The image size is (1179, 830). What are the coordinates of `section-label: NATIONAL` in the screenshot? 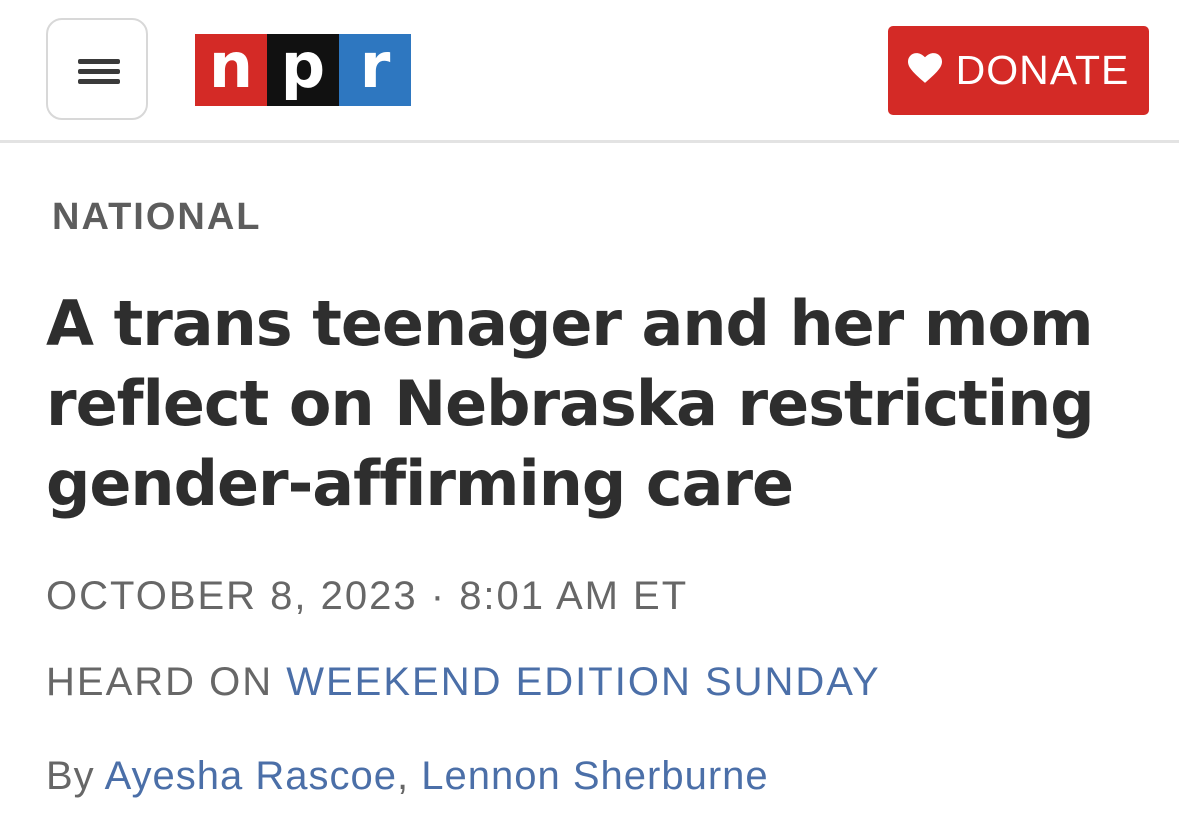 It's located at (157, 217).